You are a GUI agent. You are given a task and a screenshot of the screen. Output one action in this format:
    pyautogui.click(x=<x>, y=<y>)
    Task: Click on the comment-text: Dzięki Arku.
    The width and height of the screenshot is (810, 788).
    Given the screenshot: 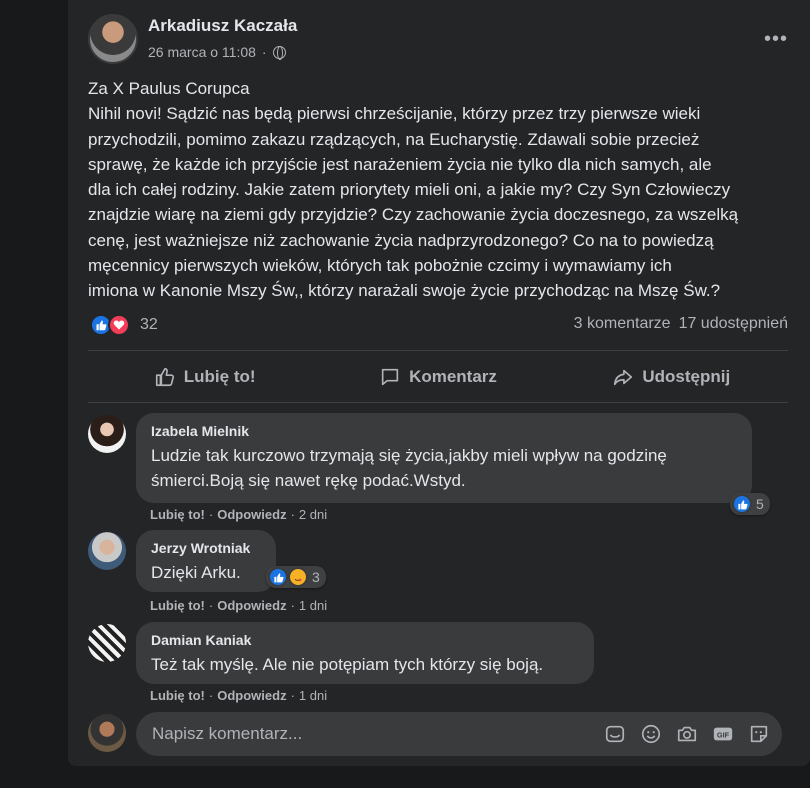 What is the action you would take?
    pyautogui.click(x=196, y=572)
    